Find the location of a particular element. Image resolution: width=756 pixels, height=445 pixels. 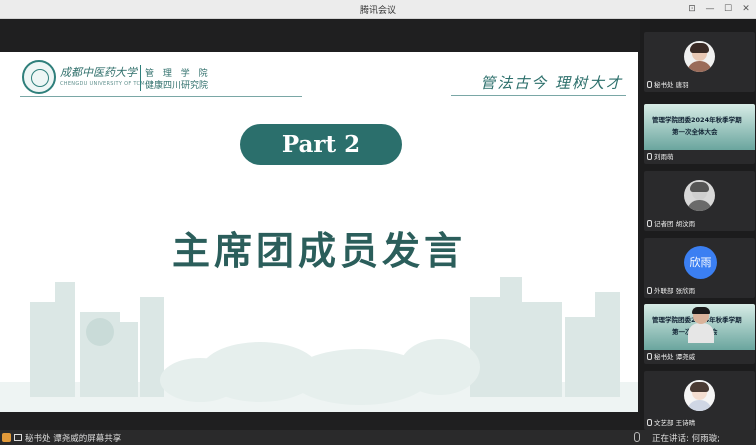

slide-title: 主席团成员发言 is located at coordinates (318, 250).